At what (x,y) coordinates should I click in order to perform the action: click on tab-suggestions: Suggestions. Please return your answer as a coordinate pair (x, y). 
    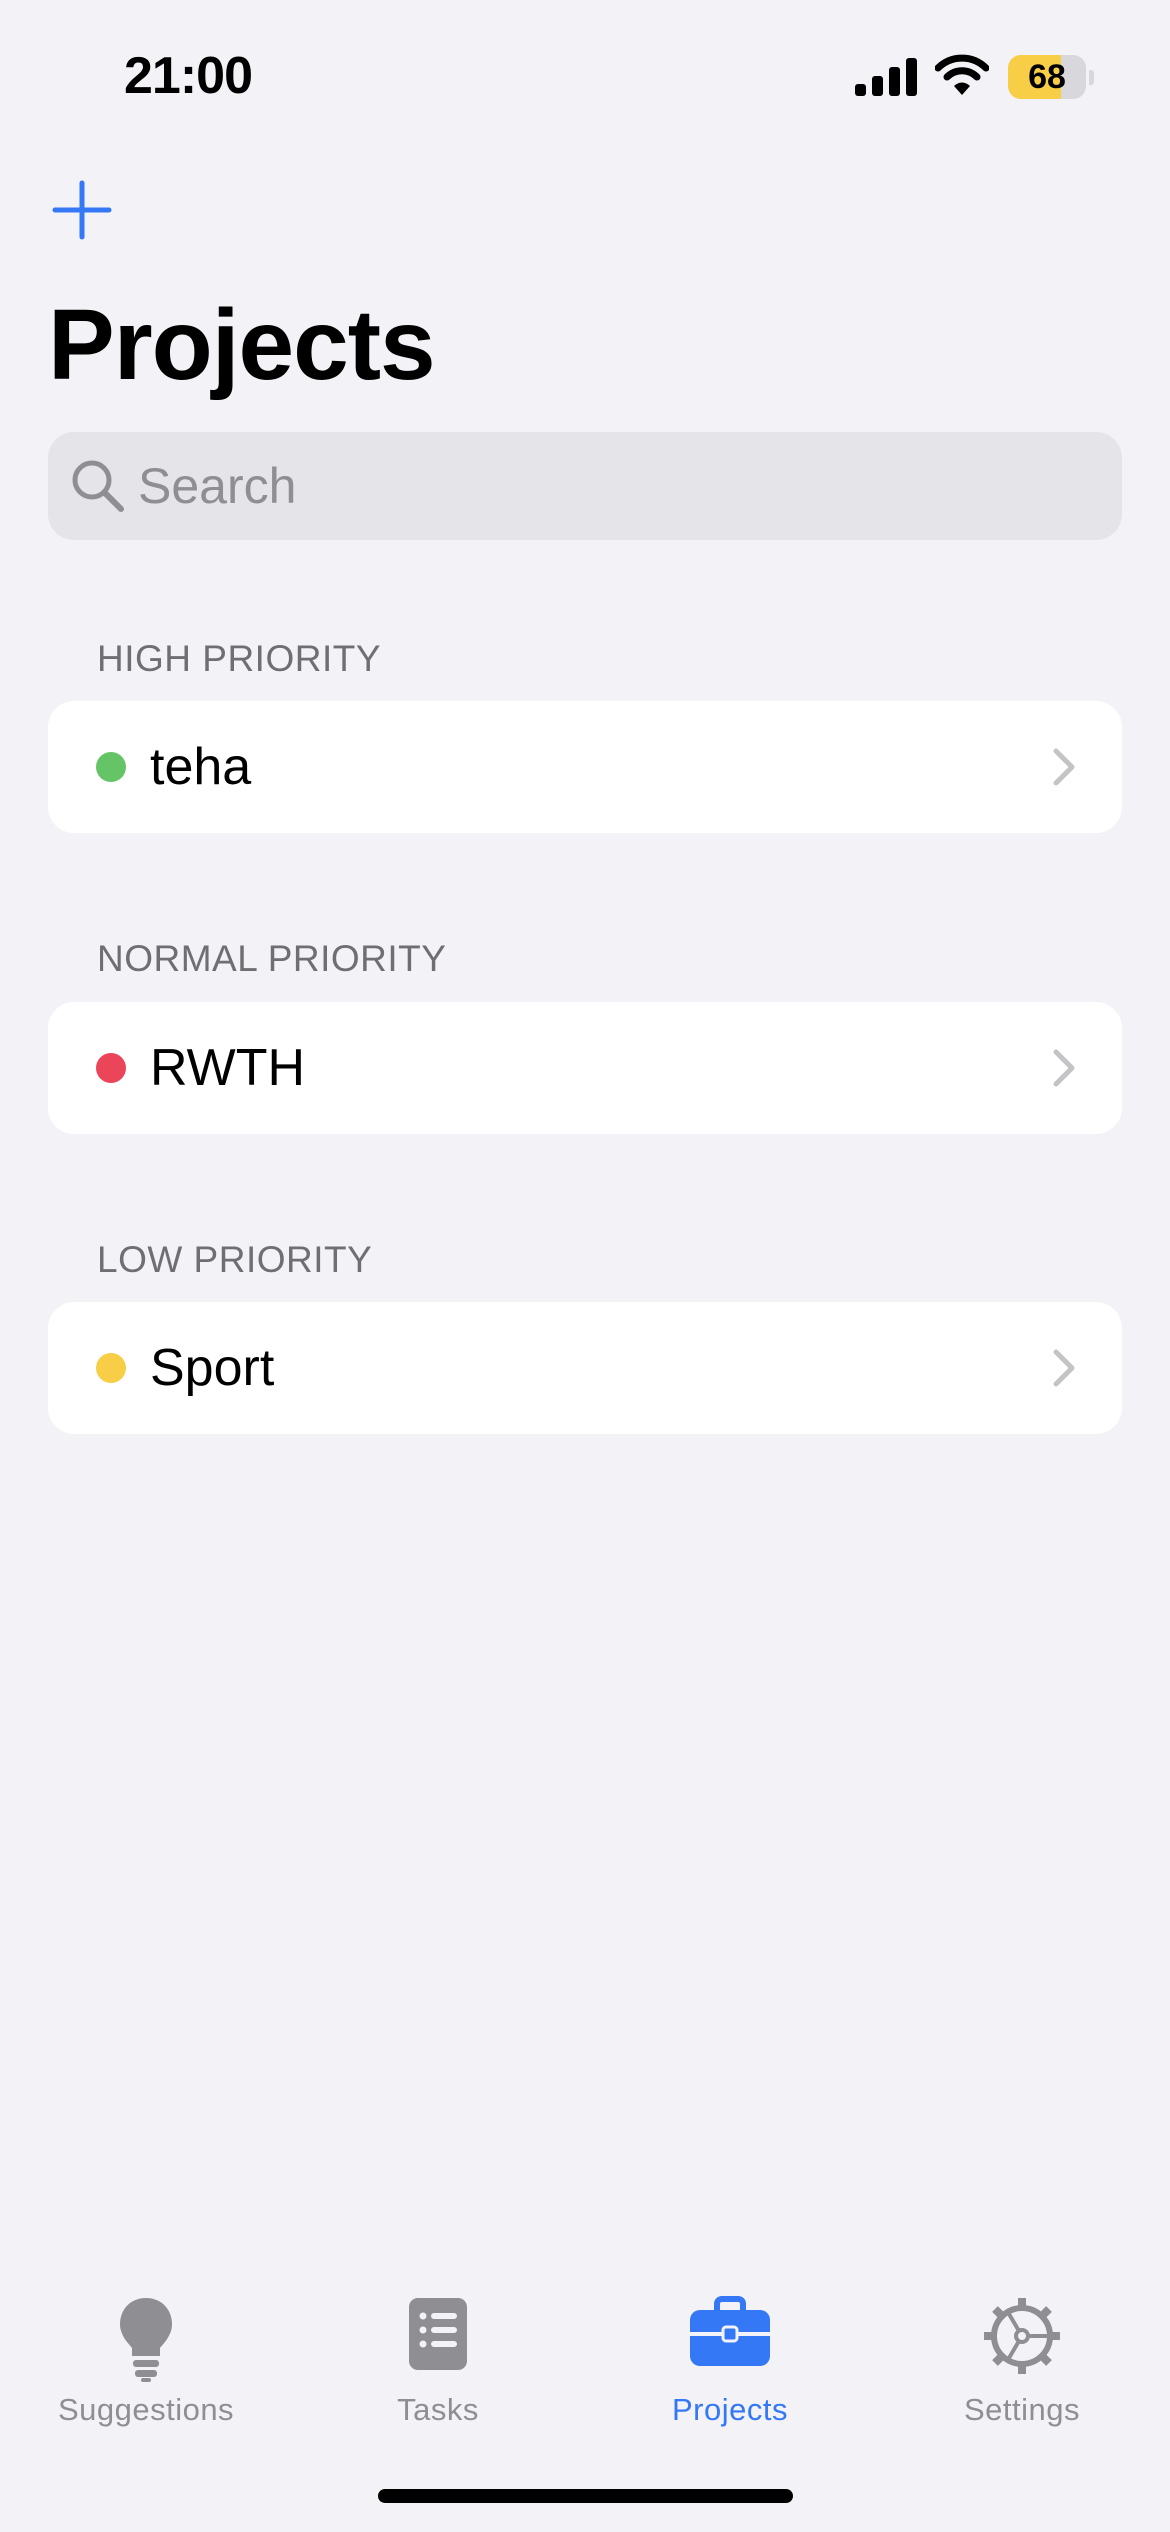
    Looking at the image, I should click on (146, 2350).